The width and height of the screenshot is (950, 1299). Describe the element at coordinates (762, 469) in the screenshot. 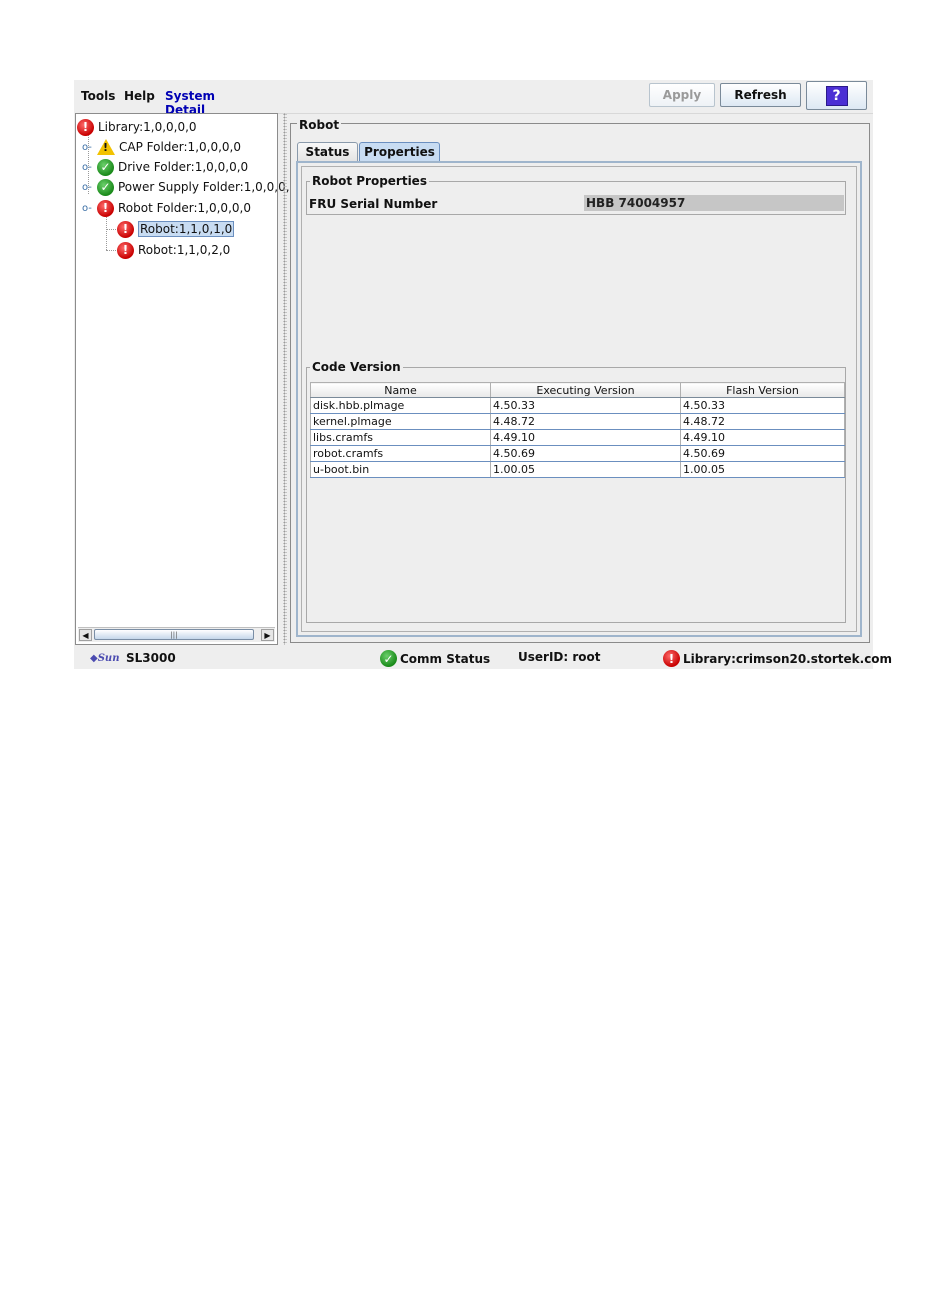

I see `cell-flash: 1.00.05` at that location.